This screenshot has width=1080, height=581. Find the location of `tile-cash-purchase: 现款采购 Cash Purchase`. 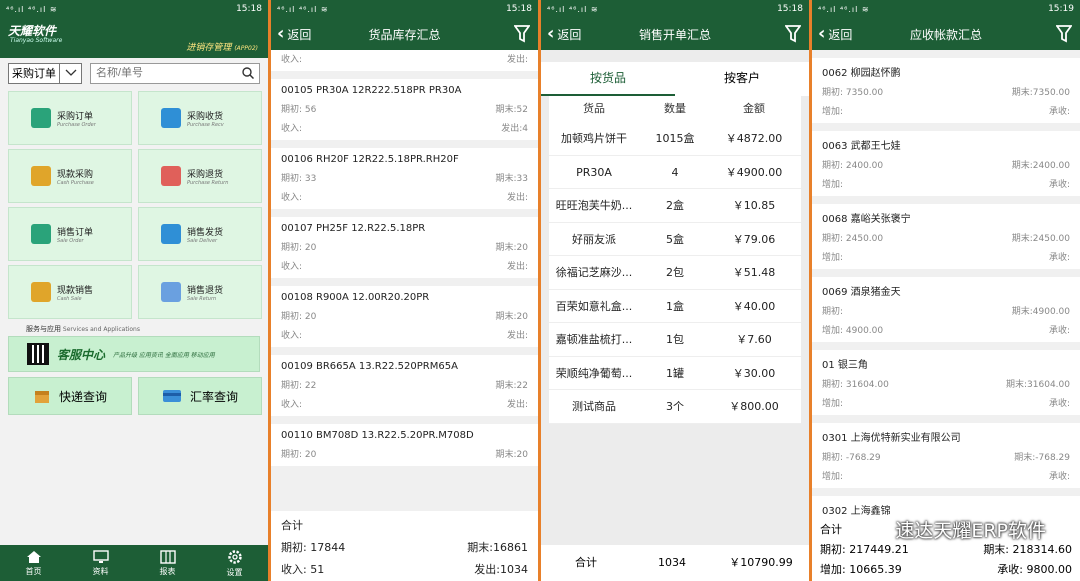

tile-cash-purchase: 现款采购 Cash Purchase is located at coordinates (70, 176).